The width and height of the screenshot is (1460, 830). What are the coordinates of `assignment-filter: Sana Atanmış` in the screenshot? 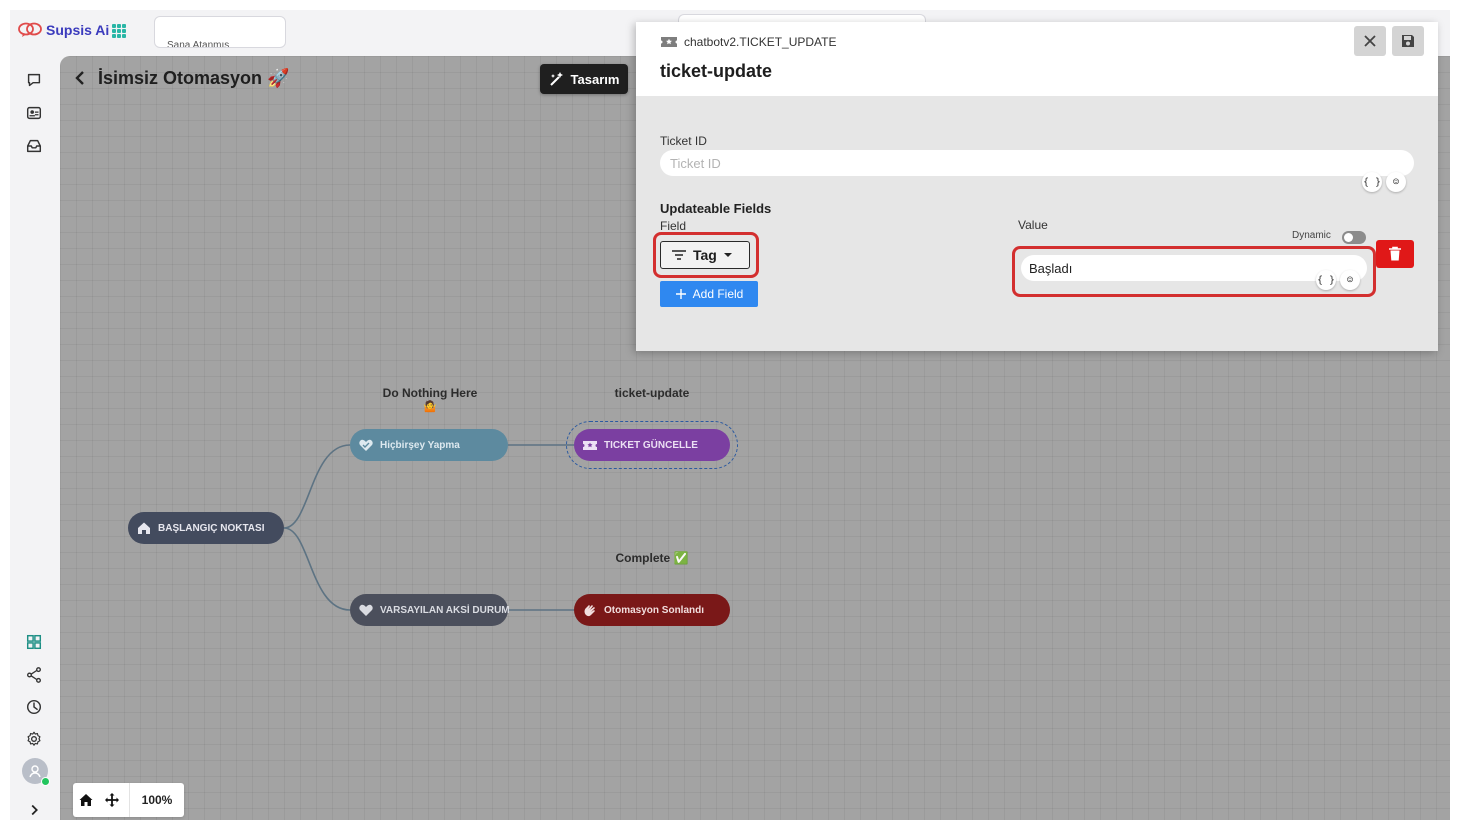 It's located at (220, 32).